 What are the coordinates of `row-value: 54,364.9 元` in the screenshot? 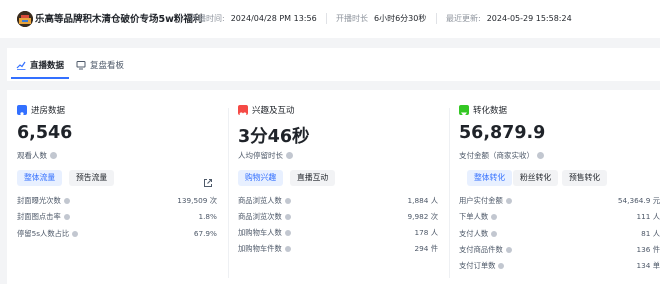 It's located at (638, 200).